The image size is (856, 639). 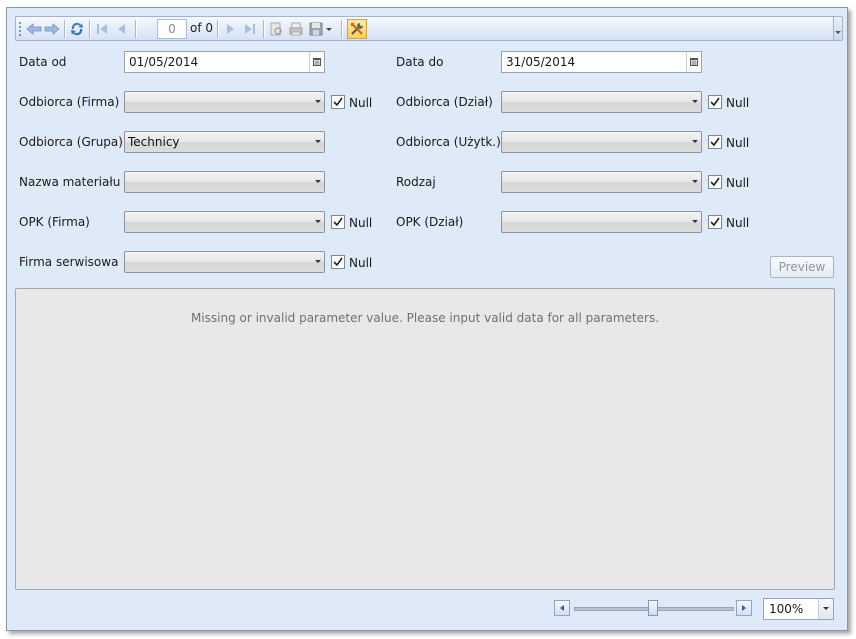 What do you see at coordinates (224, 182) in the screenshot?
I see `nazwa-materialu-select` at bounding box center [224, 182].